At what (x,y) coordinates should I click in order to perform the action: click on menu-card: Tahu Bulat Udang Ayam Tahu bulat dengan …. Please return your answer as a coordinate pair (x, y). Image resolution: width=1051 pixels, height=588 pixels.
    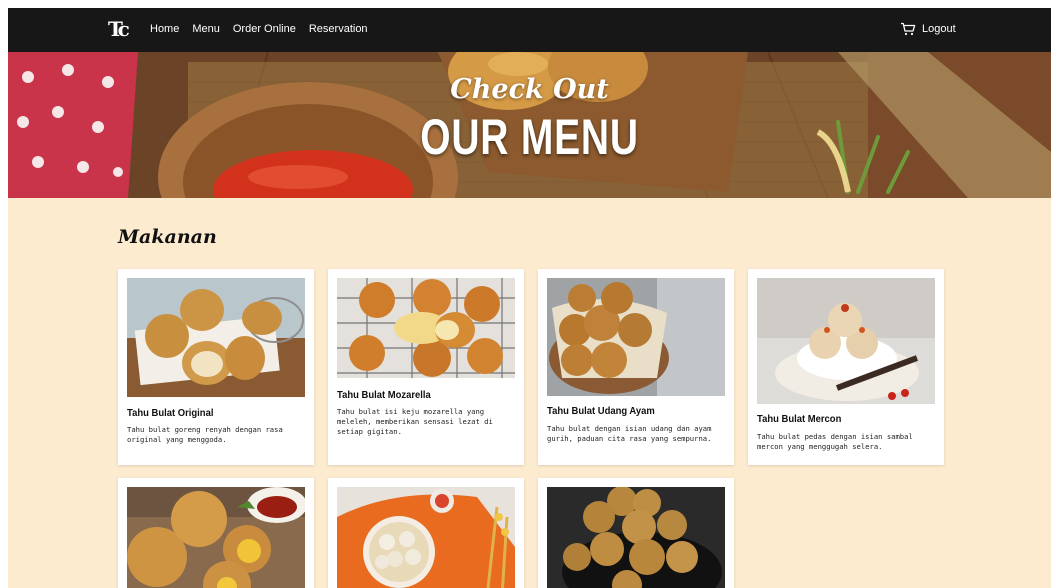
    Looking at the image, I should click on (636, 367).